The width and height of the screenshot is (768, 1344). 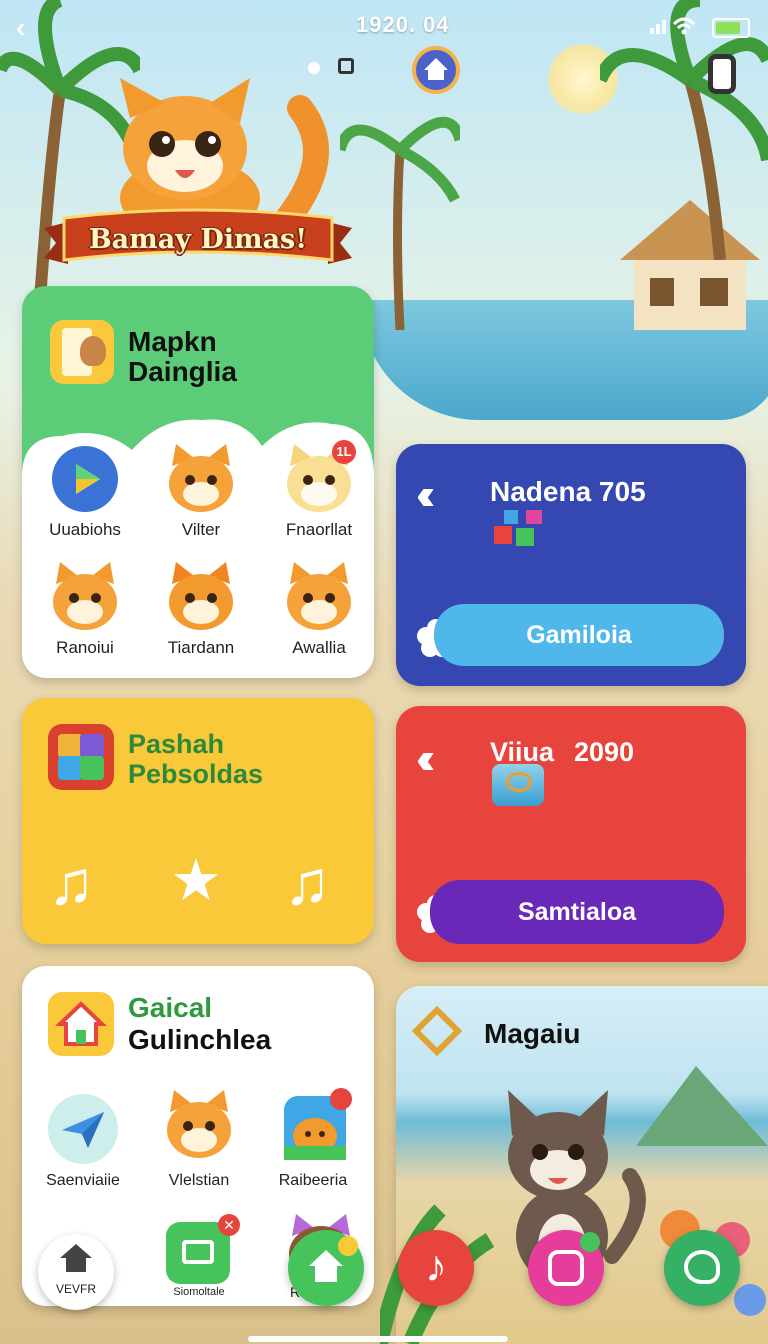 I want to click on home-indicator, so click(x=378, y=1339).